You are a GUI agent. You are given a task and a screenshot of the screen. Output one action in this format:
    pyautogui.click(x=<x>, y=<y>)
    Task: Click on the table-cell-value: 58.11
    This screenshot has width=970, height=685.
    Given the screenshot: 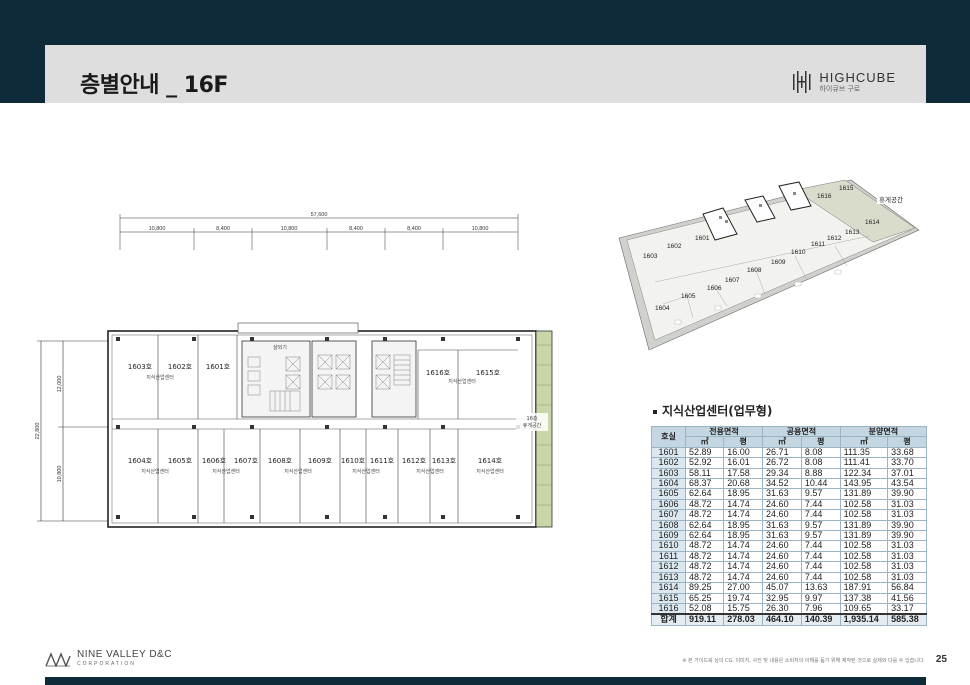 What is the action you would take?
    pyautogui.click(x=704, y=473)
    